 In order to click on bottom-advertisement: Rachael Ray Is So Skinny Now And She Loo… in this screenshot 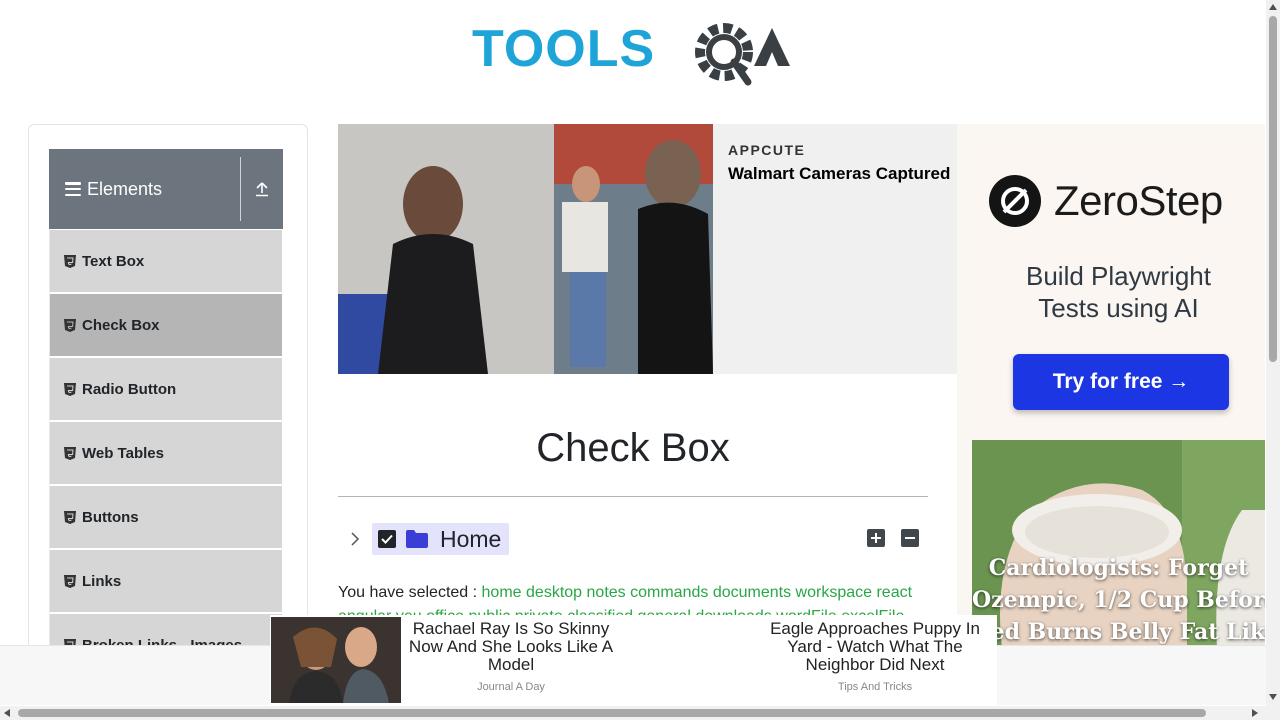, I will do `click(633, 660)`.